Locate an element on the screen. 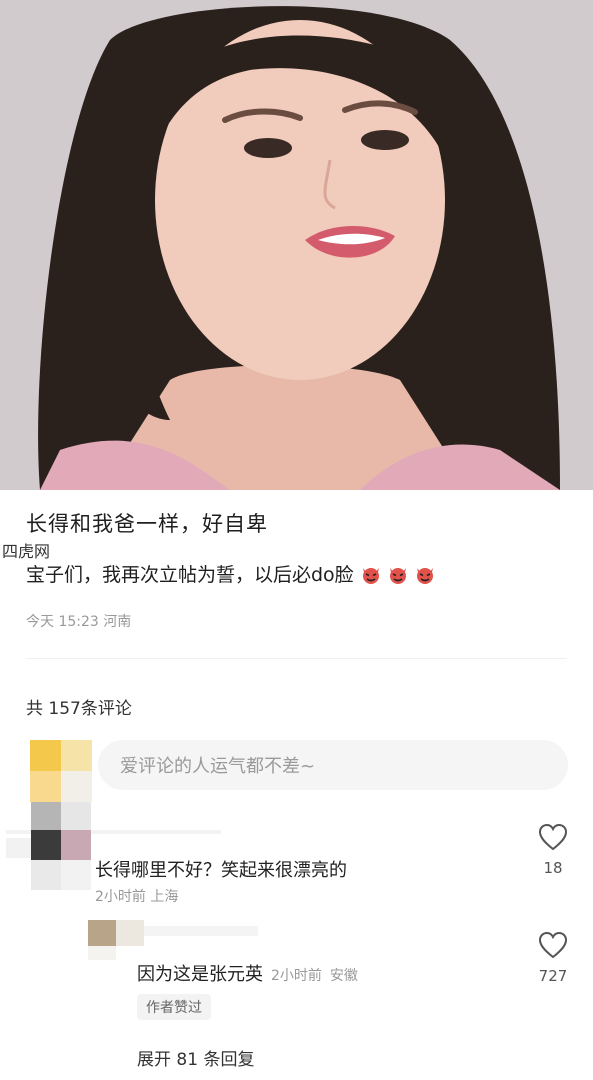  like-count: 727 is located at coordinates (553, 976).